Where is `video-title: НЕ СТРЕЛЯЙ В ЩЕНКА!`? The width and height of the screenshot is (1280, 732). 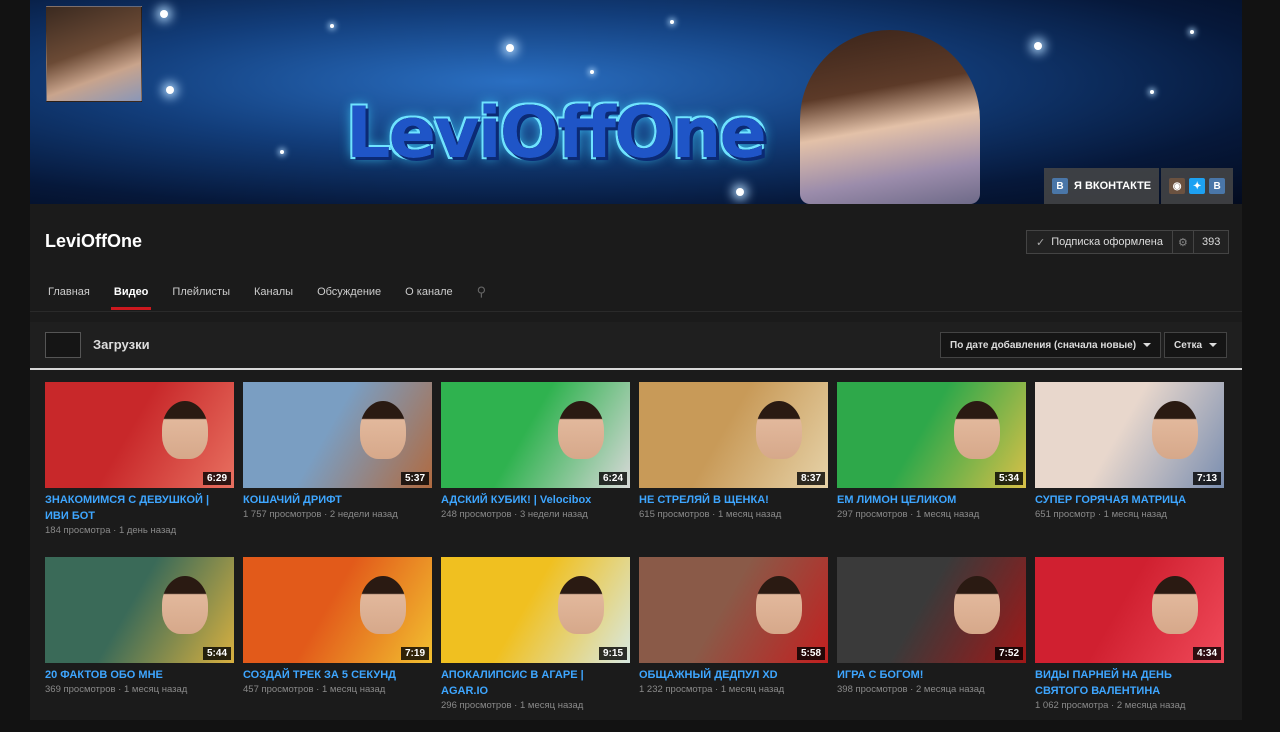 video-title: НЕ СТРЕЛЯЙ В ЩЕНКА! is located at coordinates (733, 500).